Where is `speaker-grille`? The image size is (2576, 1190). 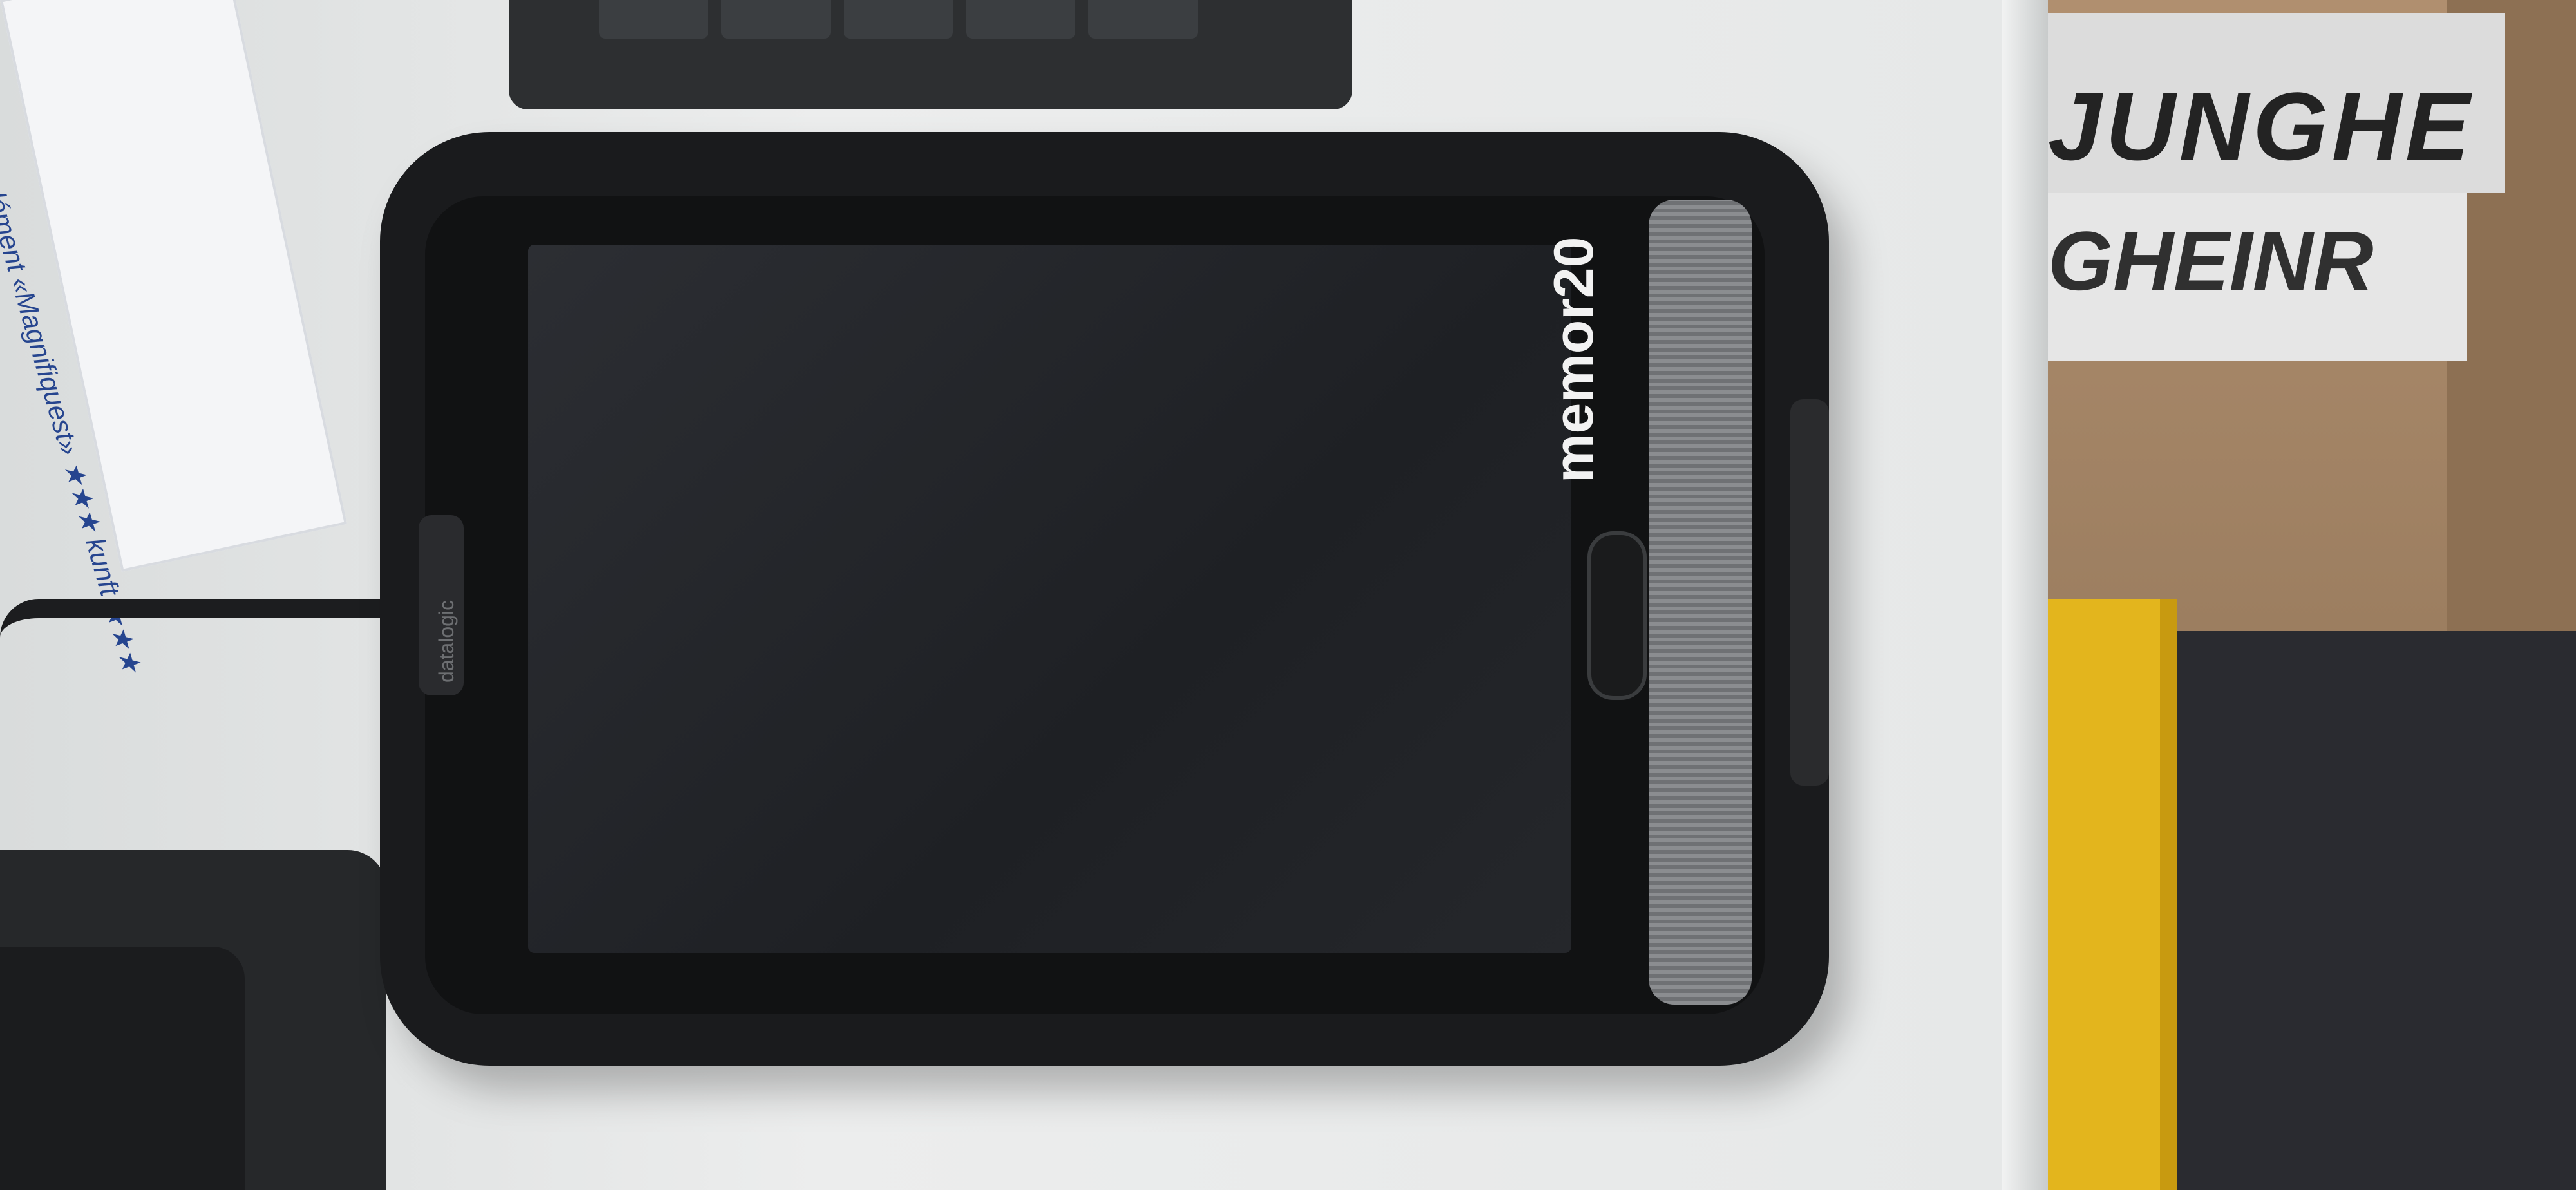
speaker-grille is located at coordinates (1700, 602).